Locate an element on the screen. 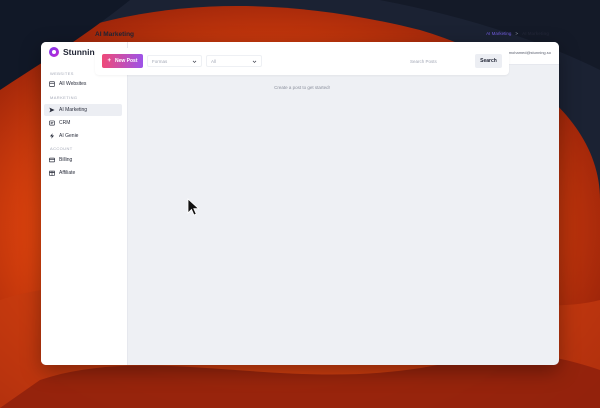 Image resolution: width=600 pixels, height=408 pixels. crm-icon is located at coordinates (52, 123).